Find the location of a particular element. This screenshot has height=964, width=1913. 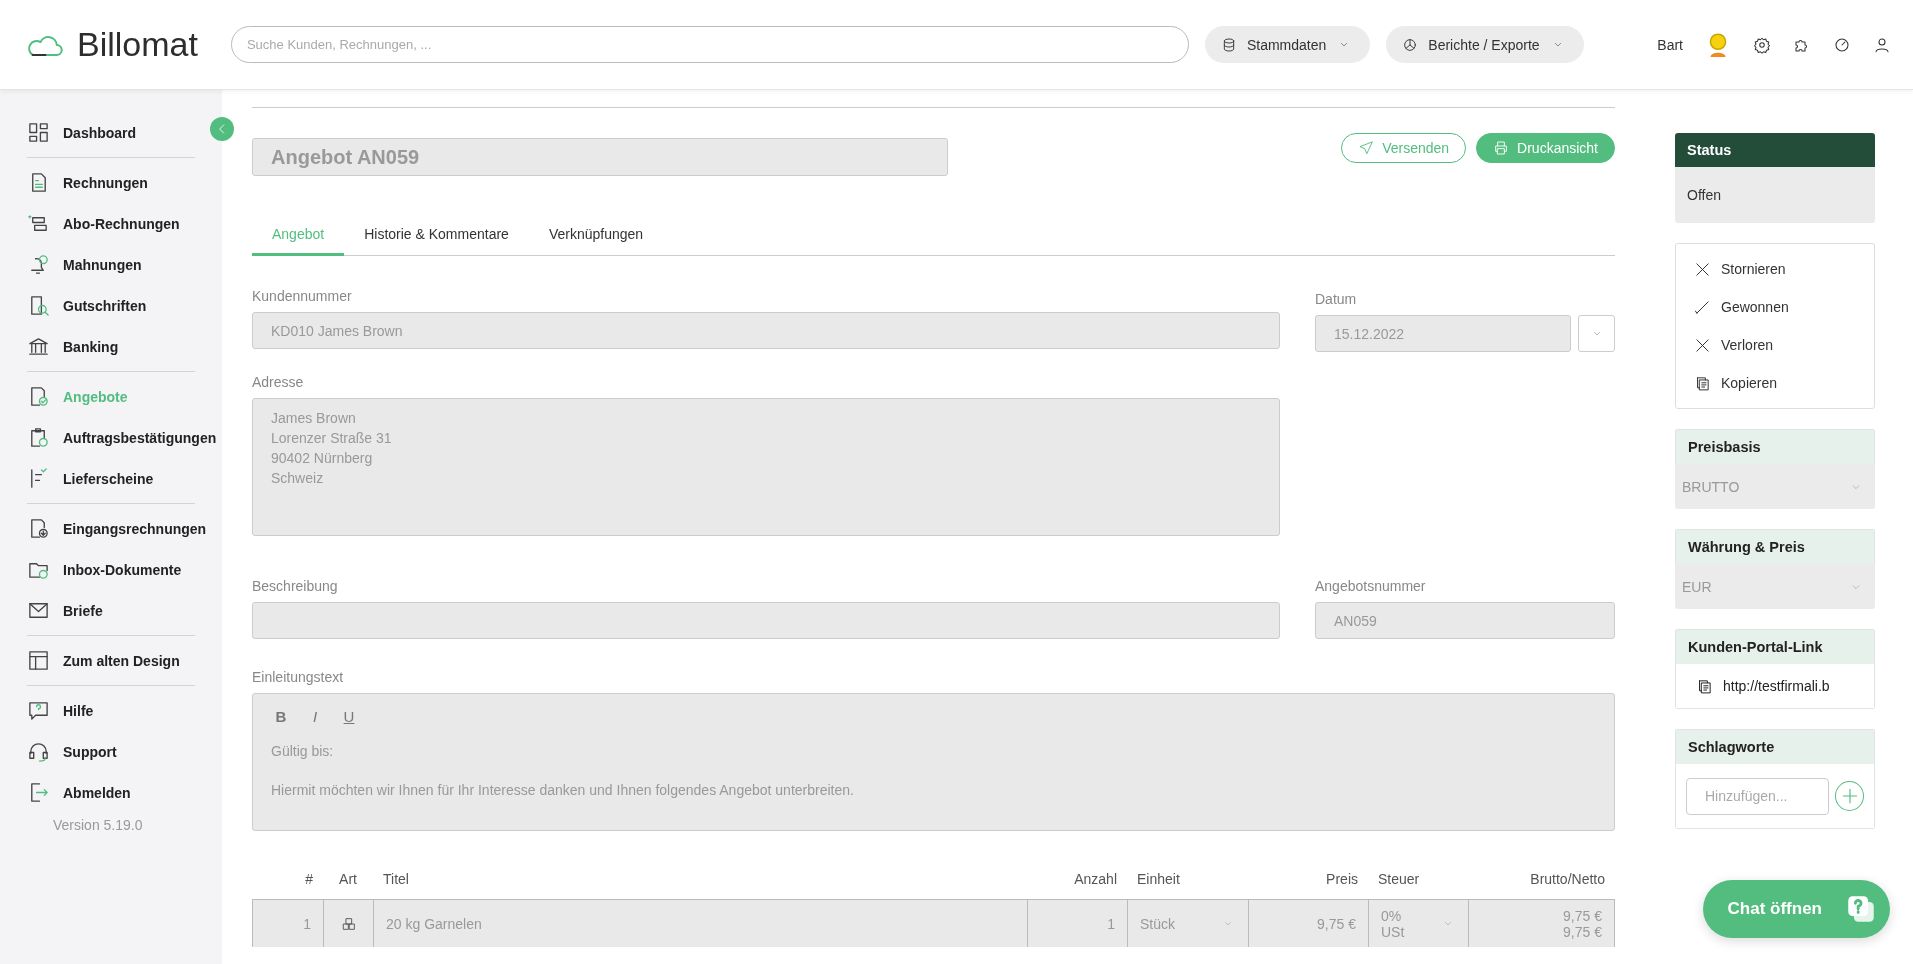

dashboard-icon is located at coordinates (38, 132).